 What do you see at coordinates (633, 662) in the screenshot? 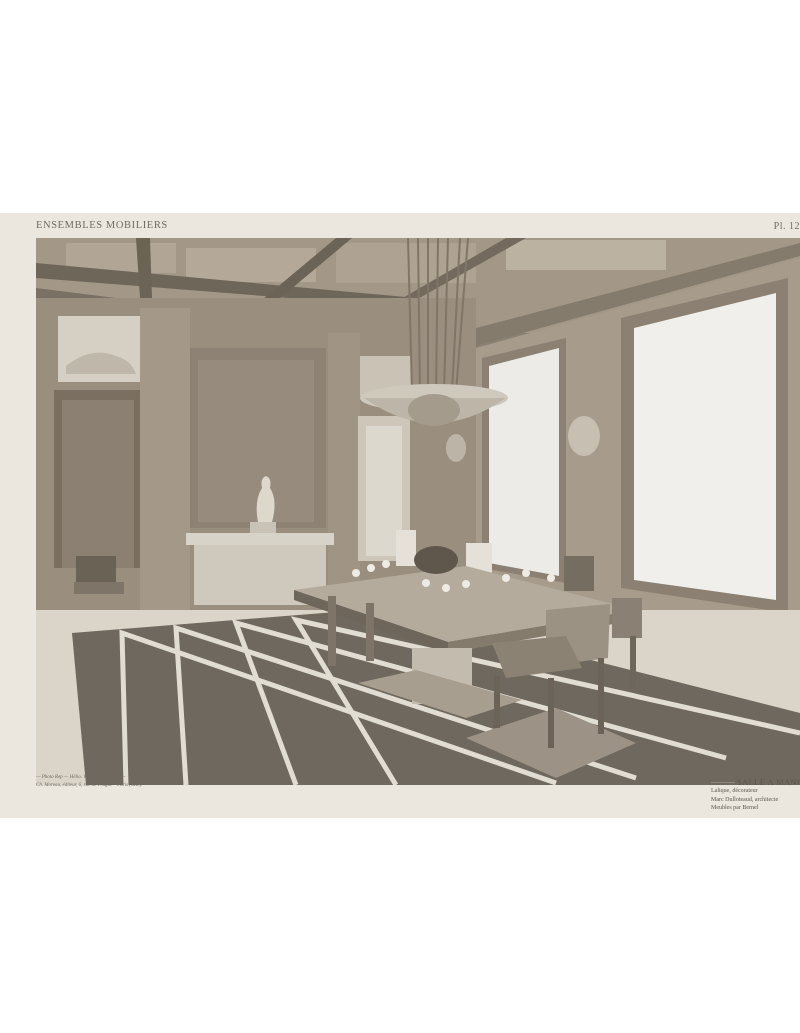
I see `dining-chair-leg` at bounding box center [633, 662].